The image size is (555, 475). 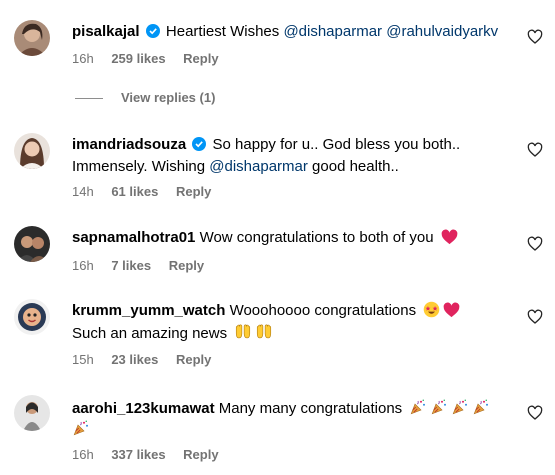 I want to click on comment-text-line-2: Such an amazing news, so click(x=172, y=335).